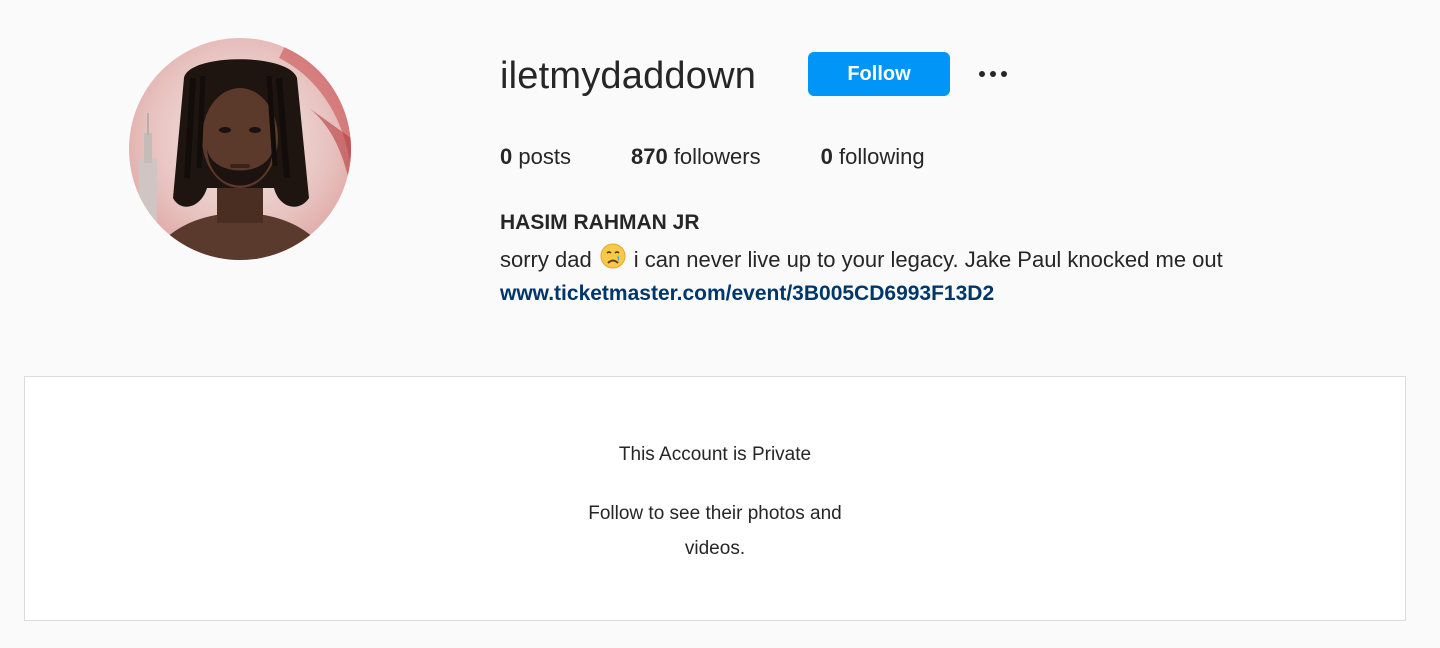 Image resolution: width=1440 pixels, height=648 pixels. I want to click on posts-stat: 0 posts, so click(535, 157).